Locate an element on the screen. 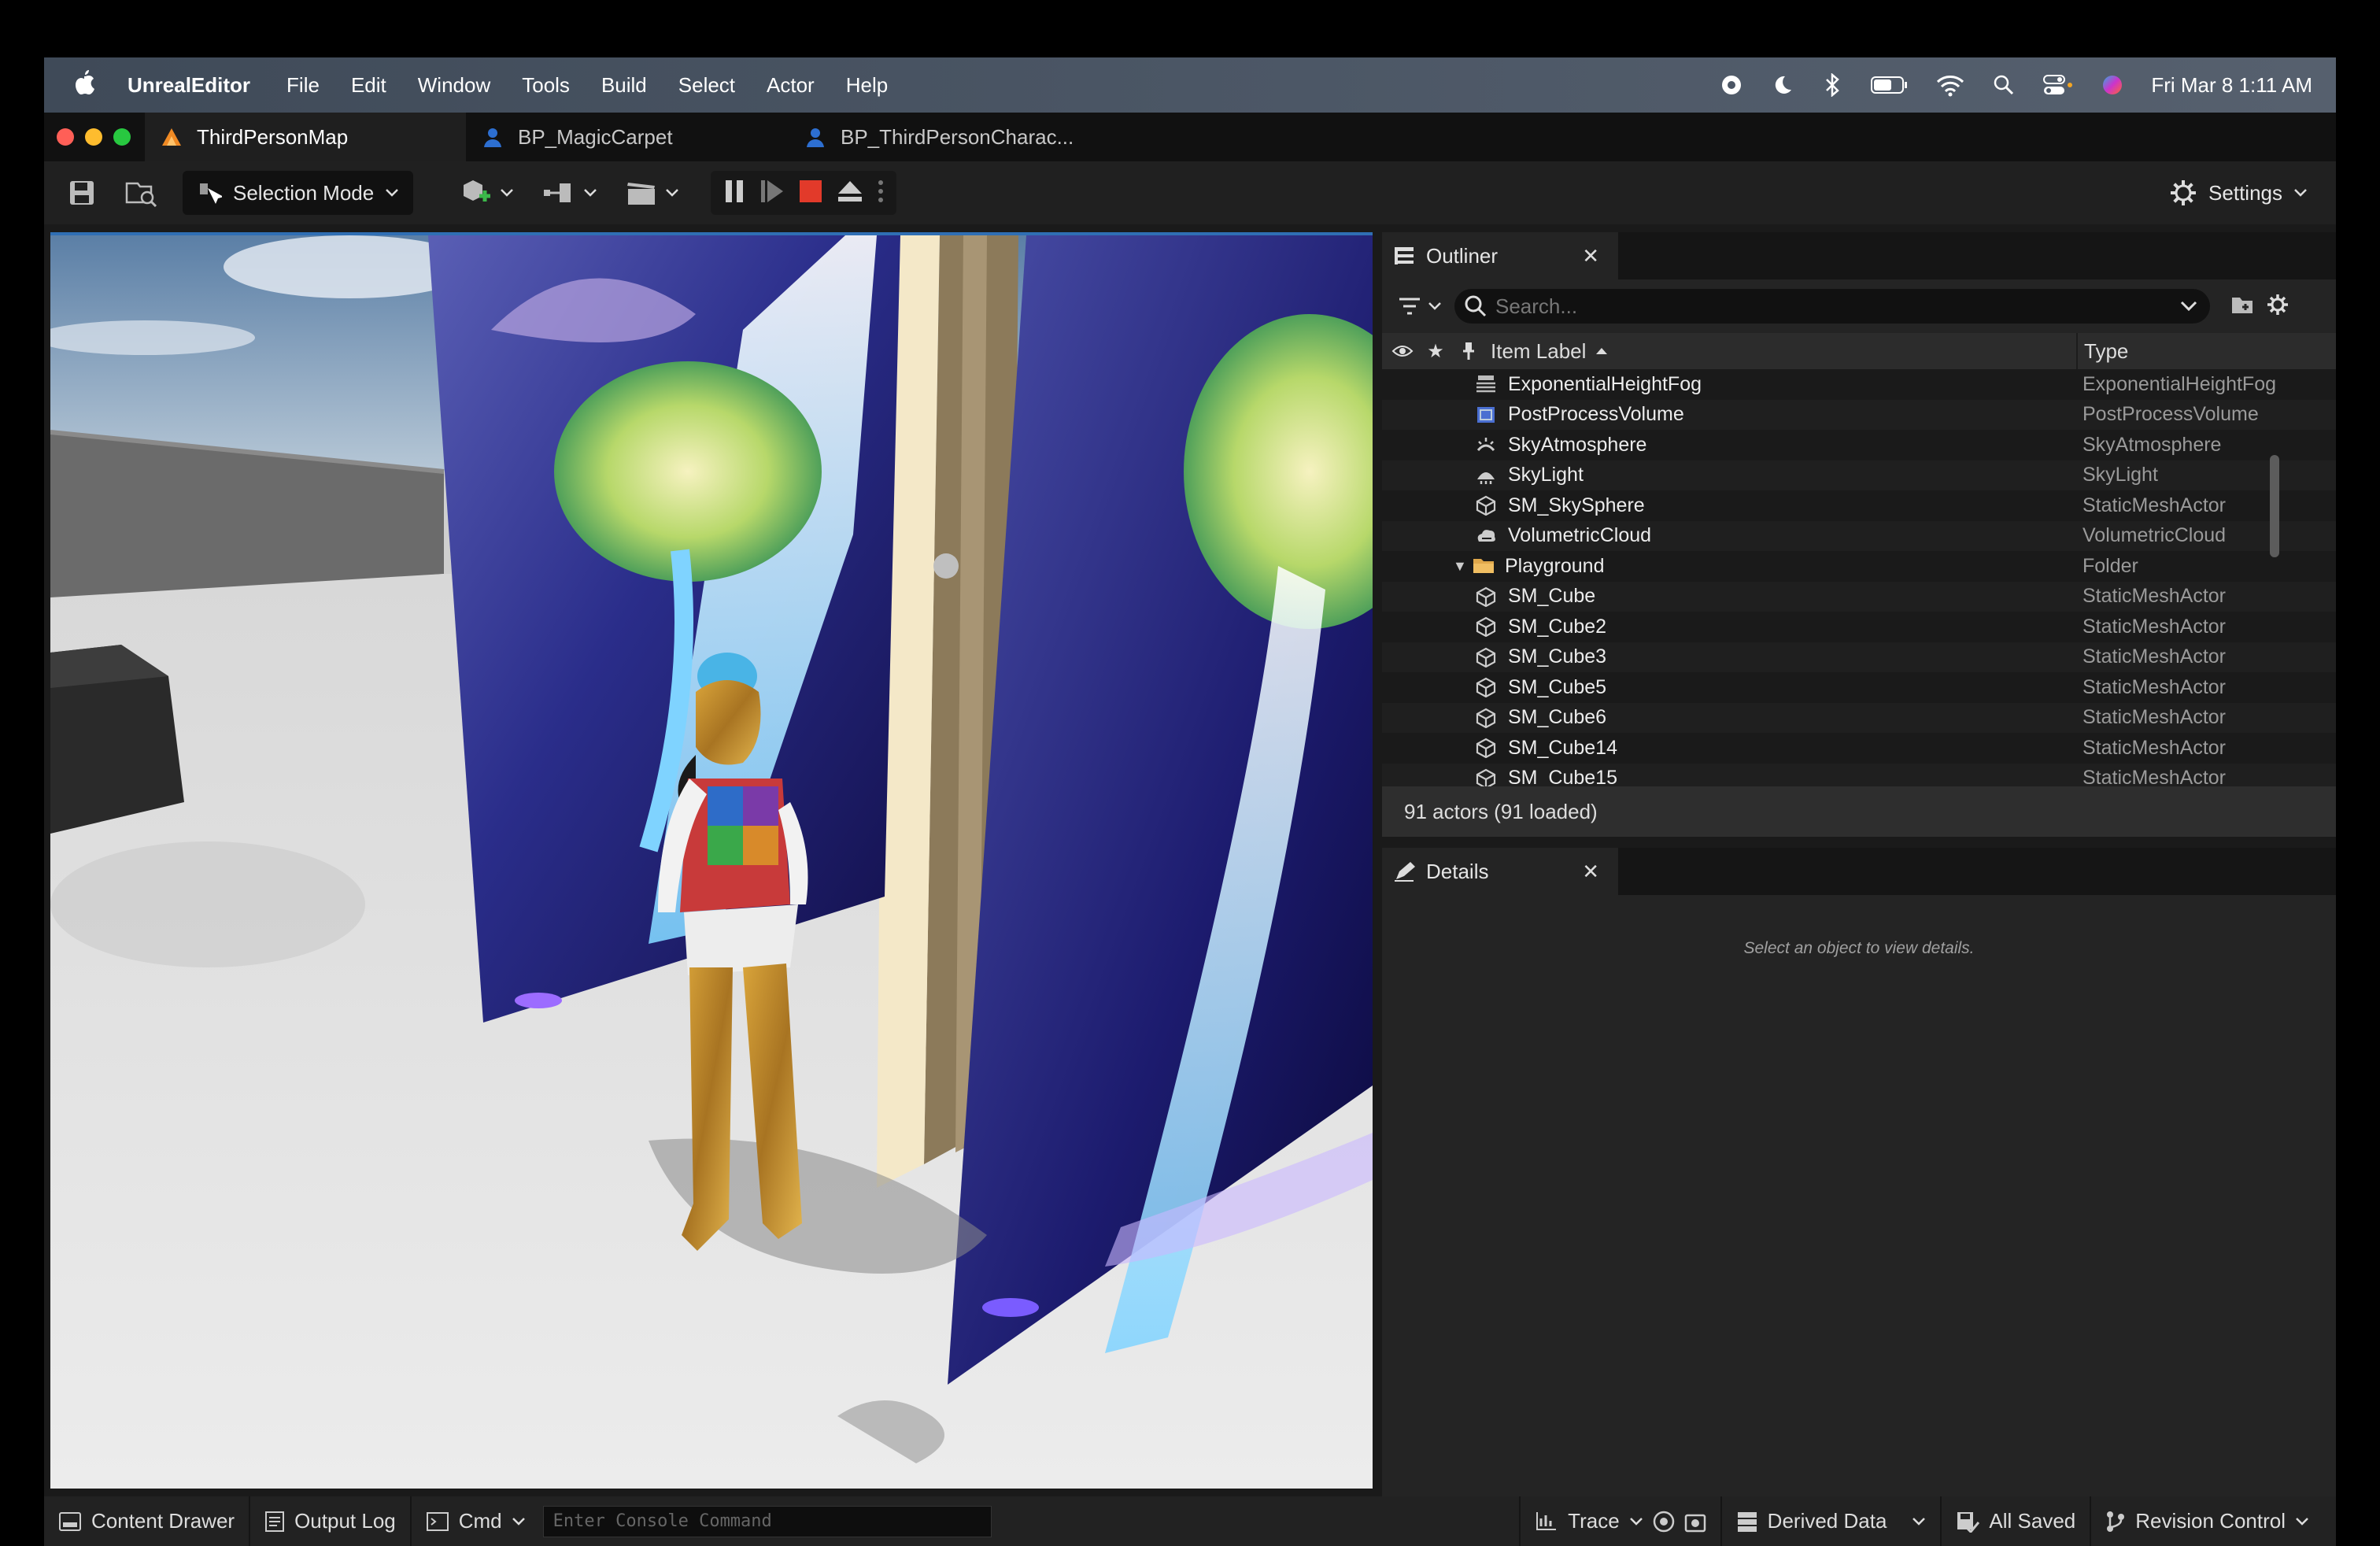 The image size is (2380, 1546). minimize-window-button is located at coordinates (93, 137).